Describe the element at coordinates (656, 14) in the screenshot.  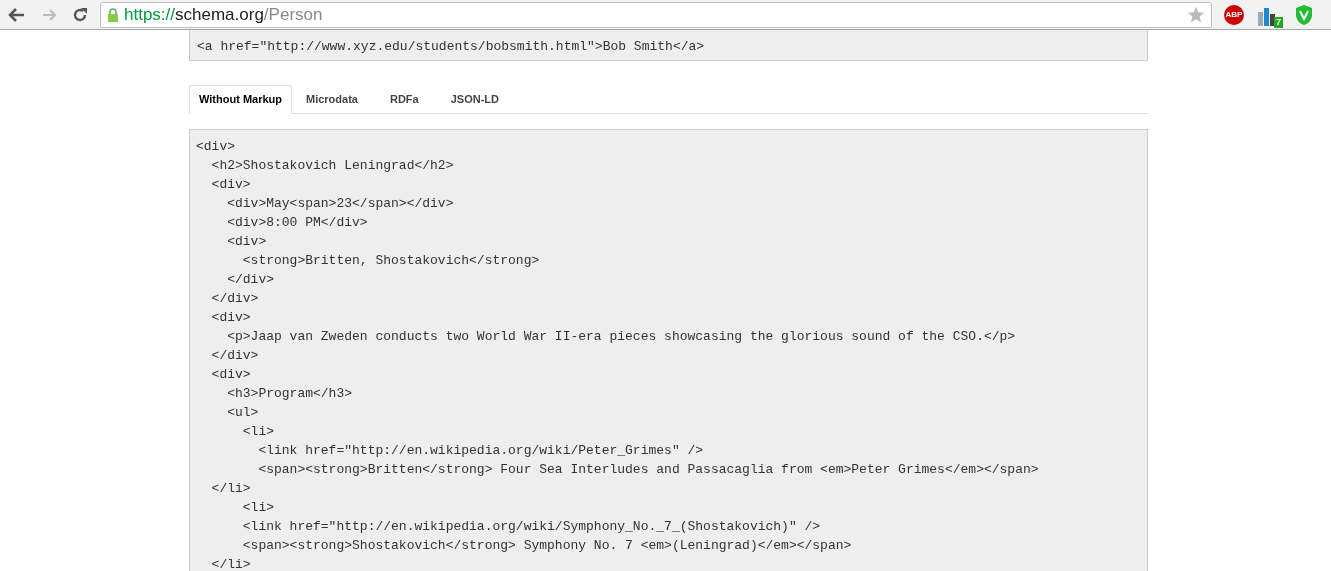
I see `address-bar: https://schema.org/Person` at that location.